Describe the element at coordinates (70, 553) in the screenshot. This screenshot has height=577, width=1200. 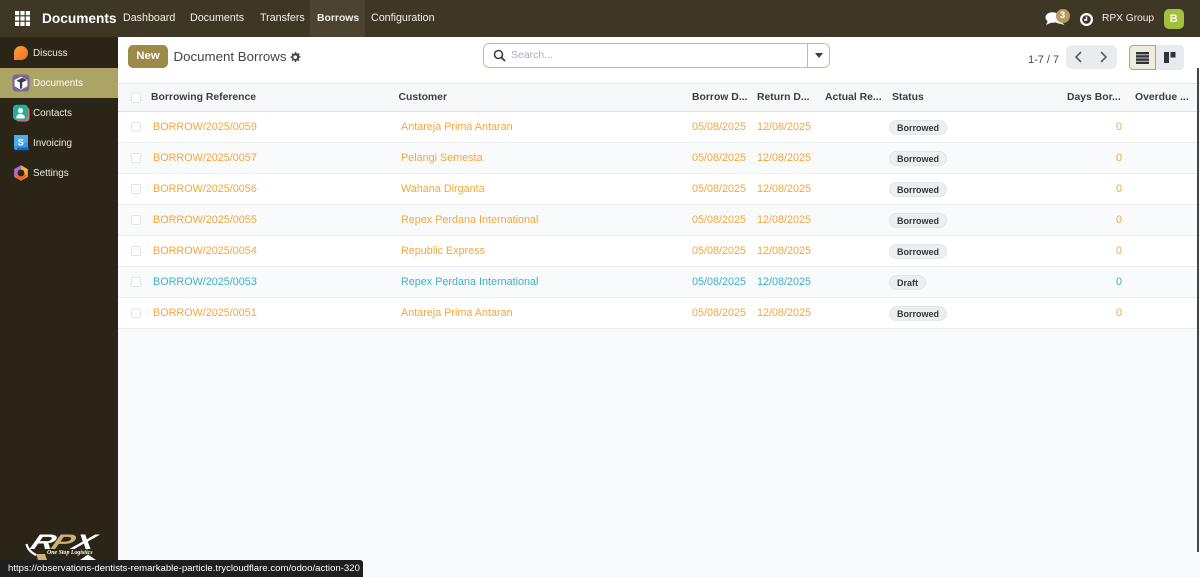
I see `svg-text: One Stop Logistics` at that location.